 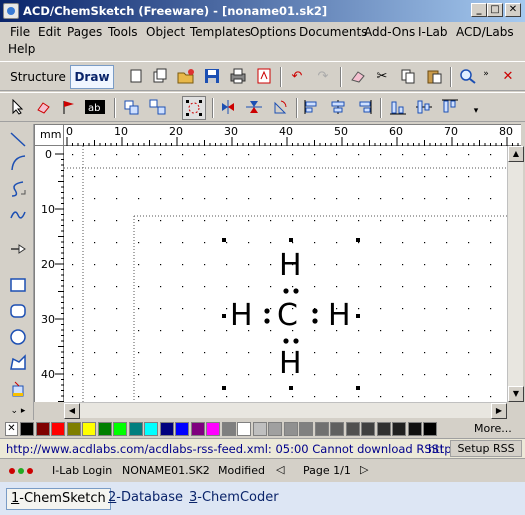 I want to click on paste-icon, so click(x=434, y=76).